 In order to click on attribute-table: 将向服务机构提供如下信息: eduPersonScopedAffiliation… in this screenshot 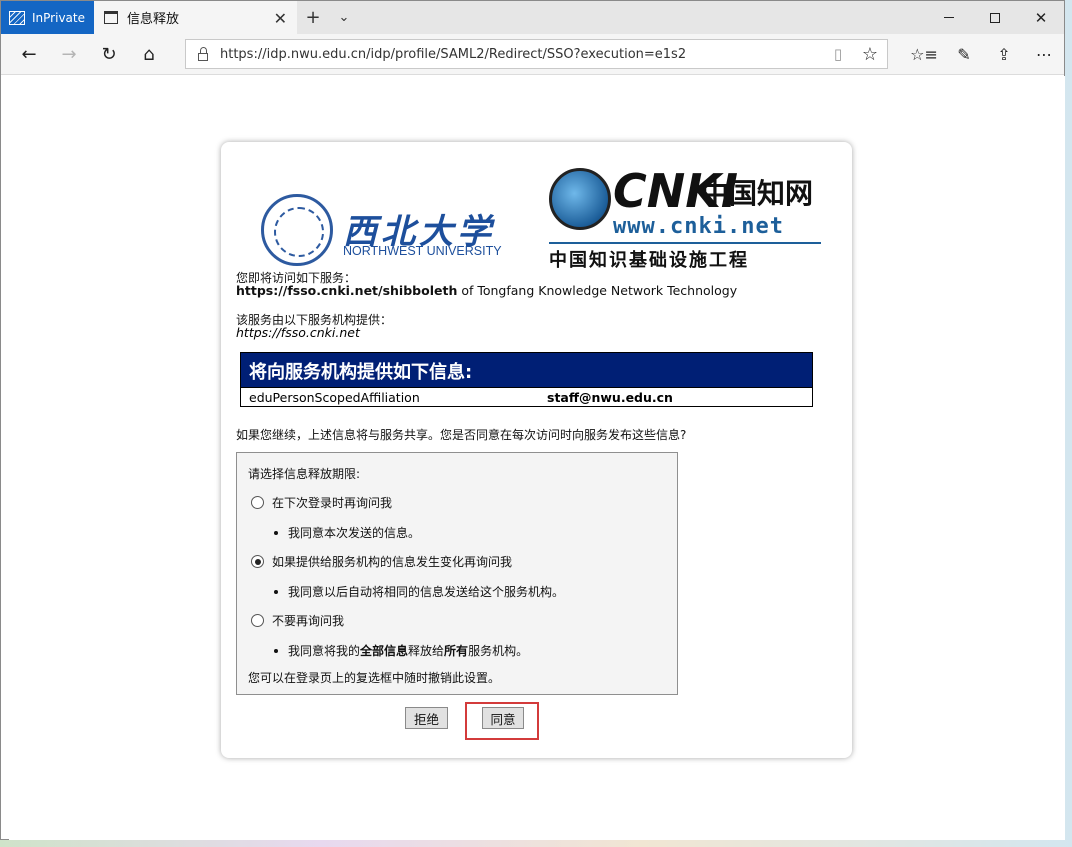, I will do `click(526, 379)`.